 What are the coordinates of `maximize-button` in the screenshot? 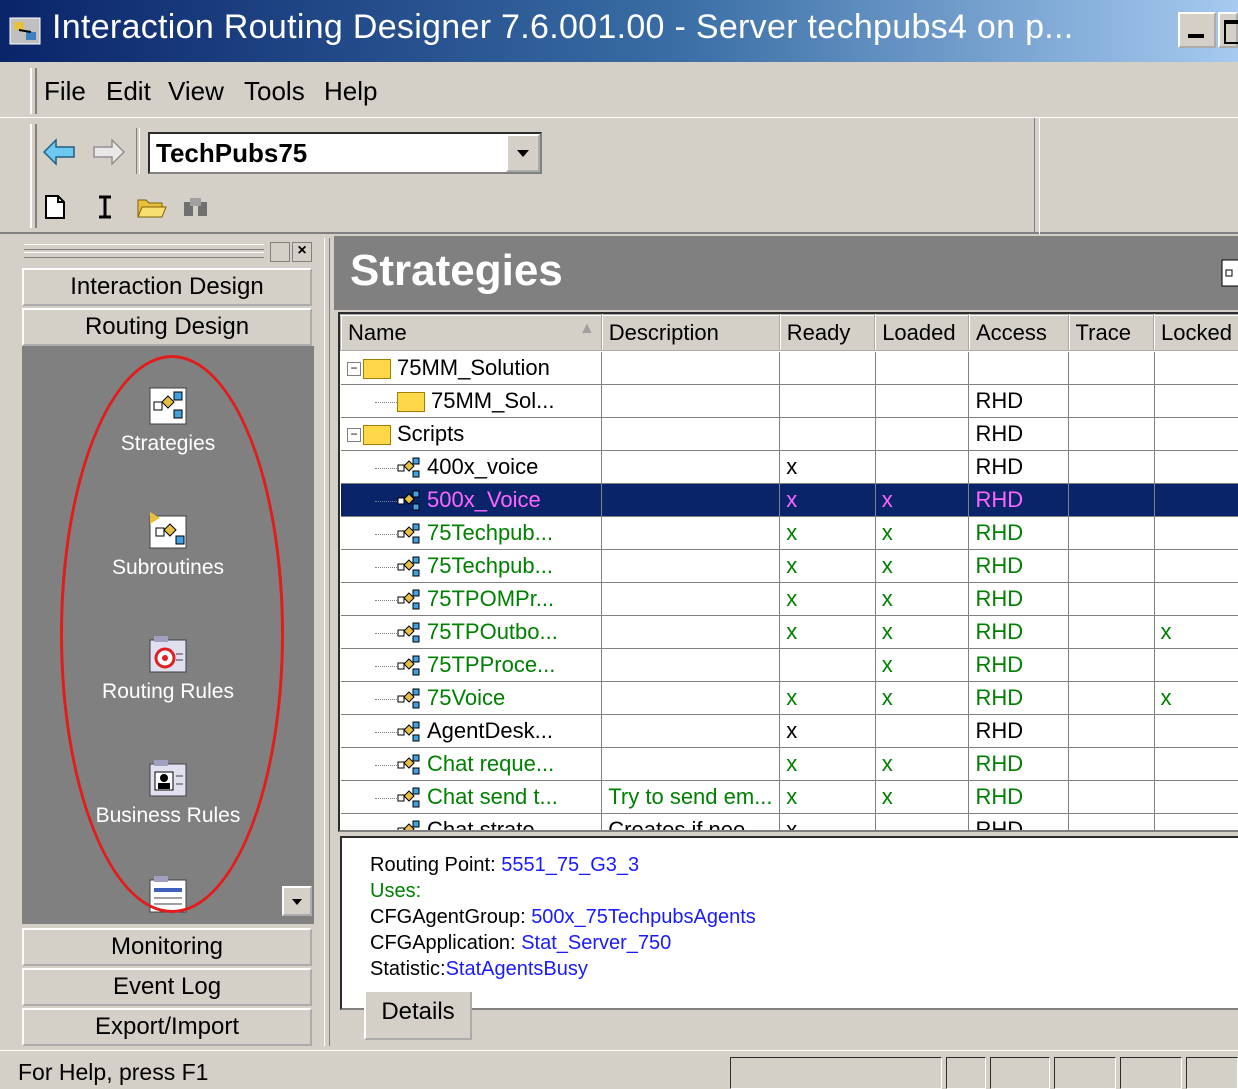 It's located at (1228, 30).